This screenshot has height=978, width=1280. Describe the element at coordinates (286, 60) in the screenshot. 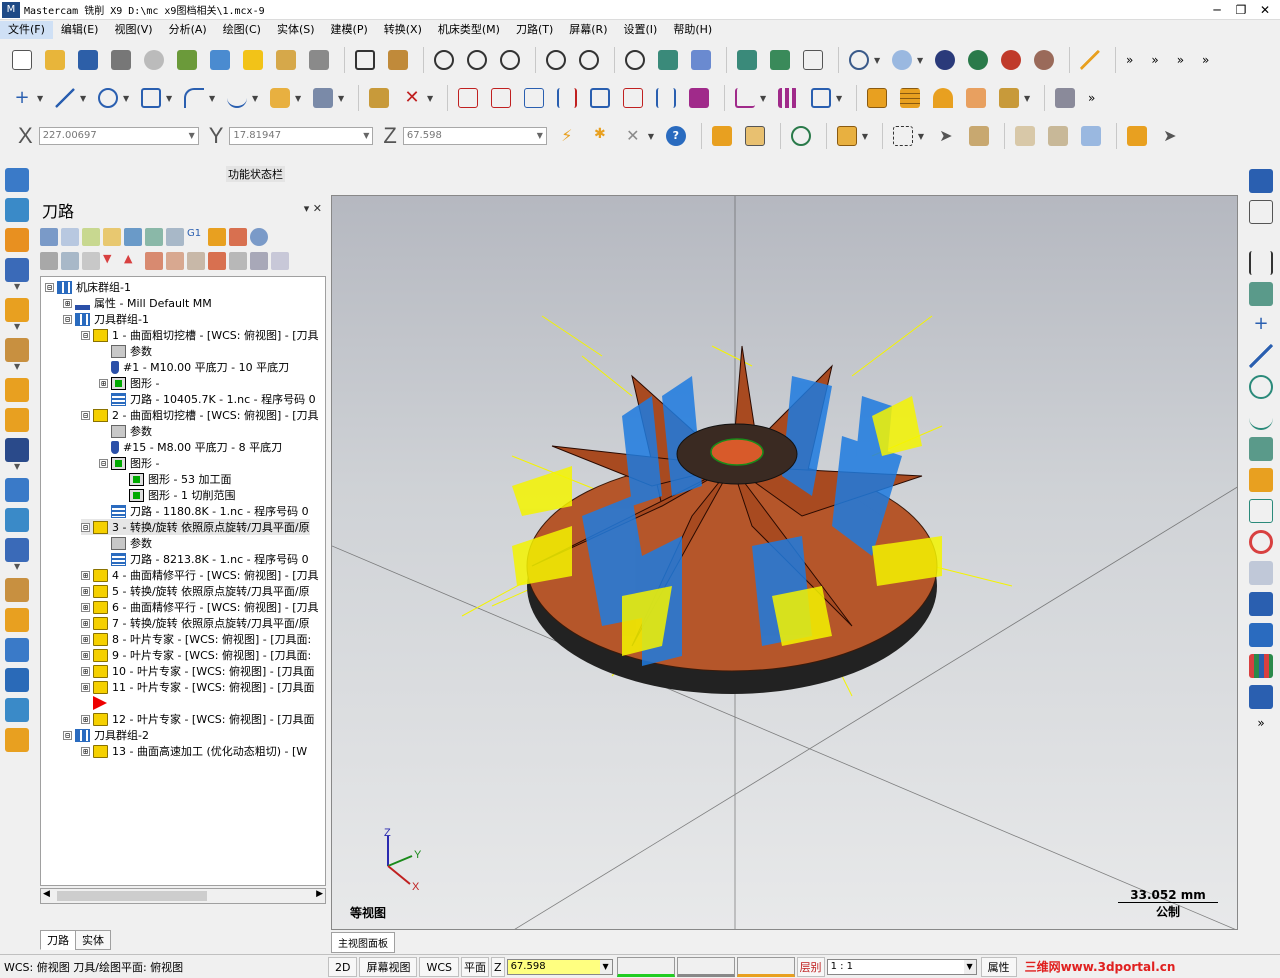

I see `shapes-button` at that location.